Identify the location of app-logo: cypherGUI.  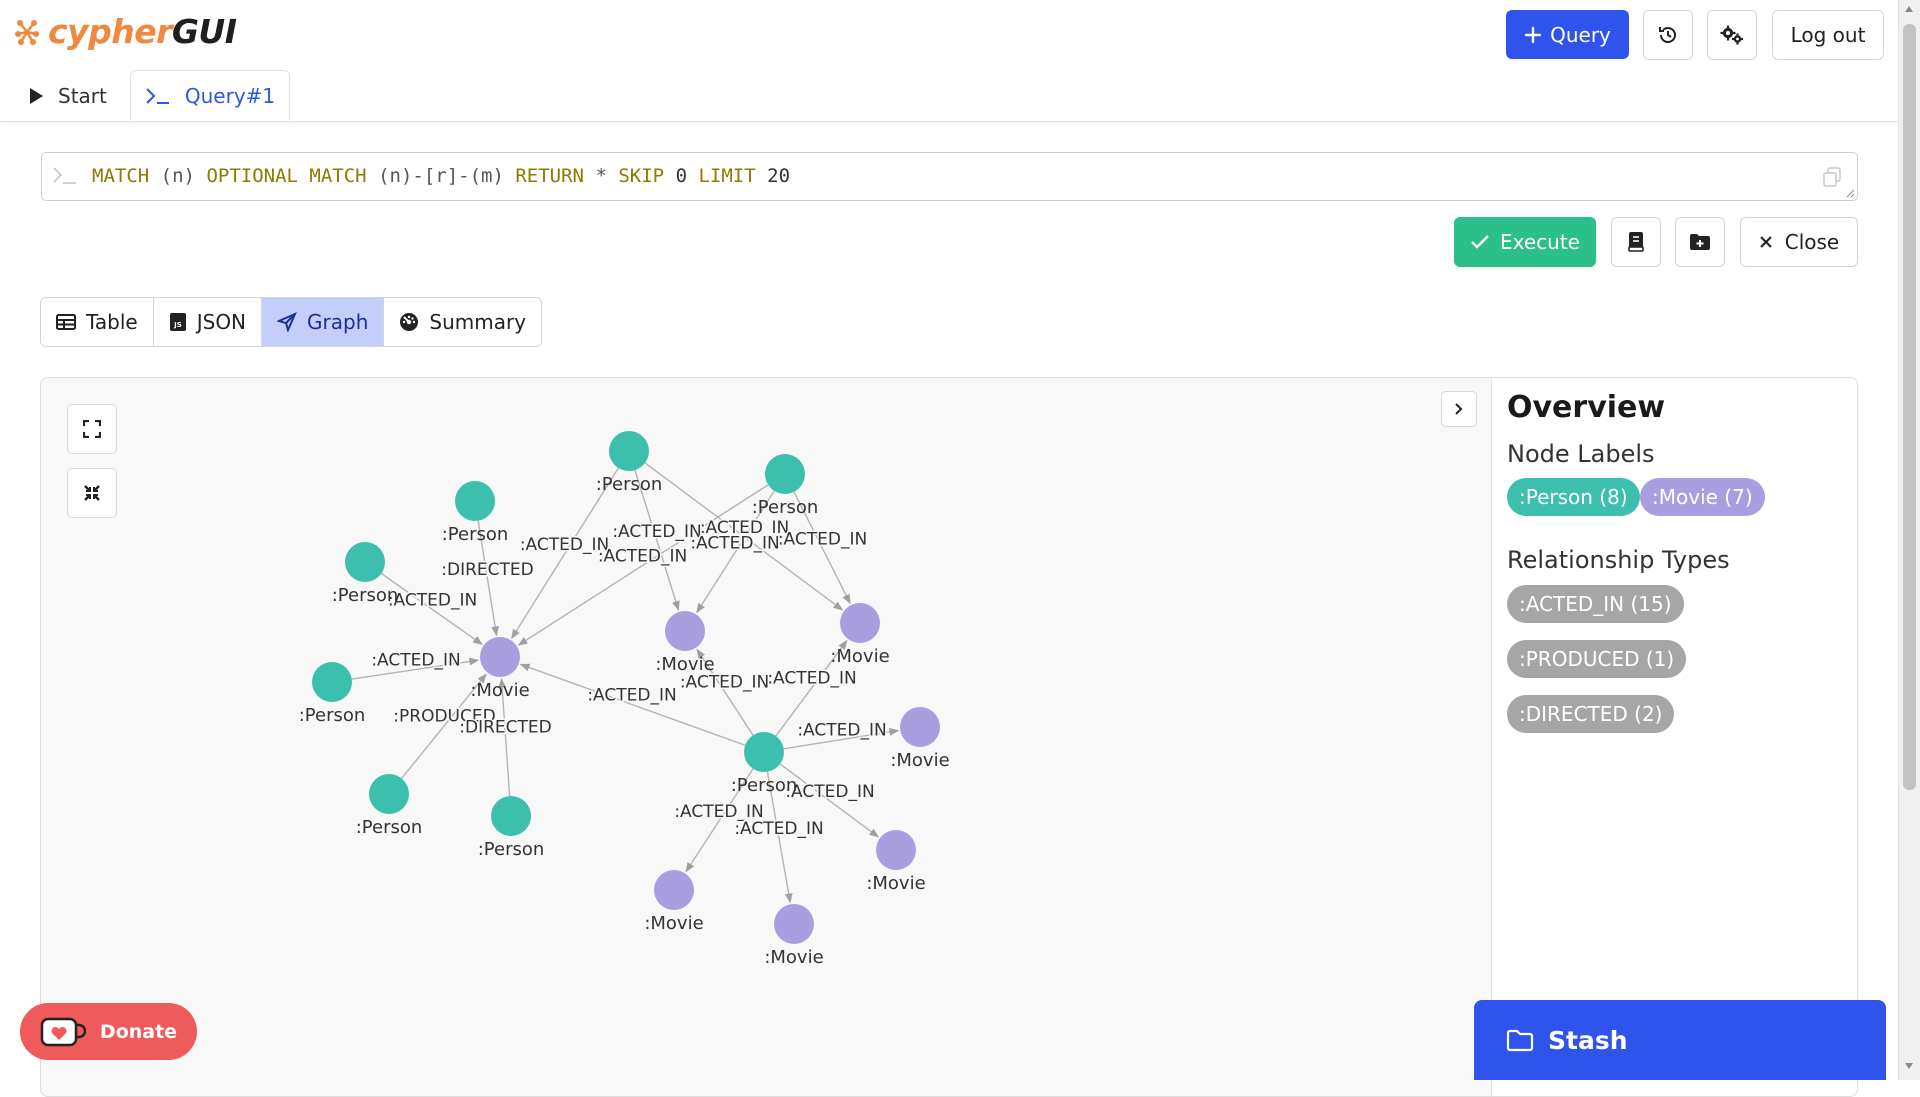
(124, 31).